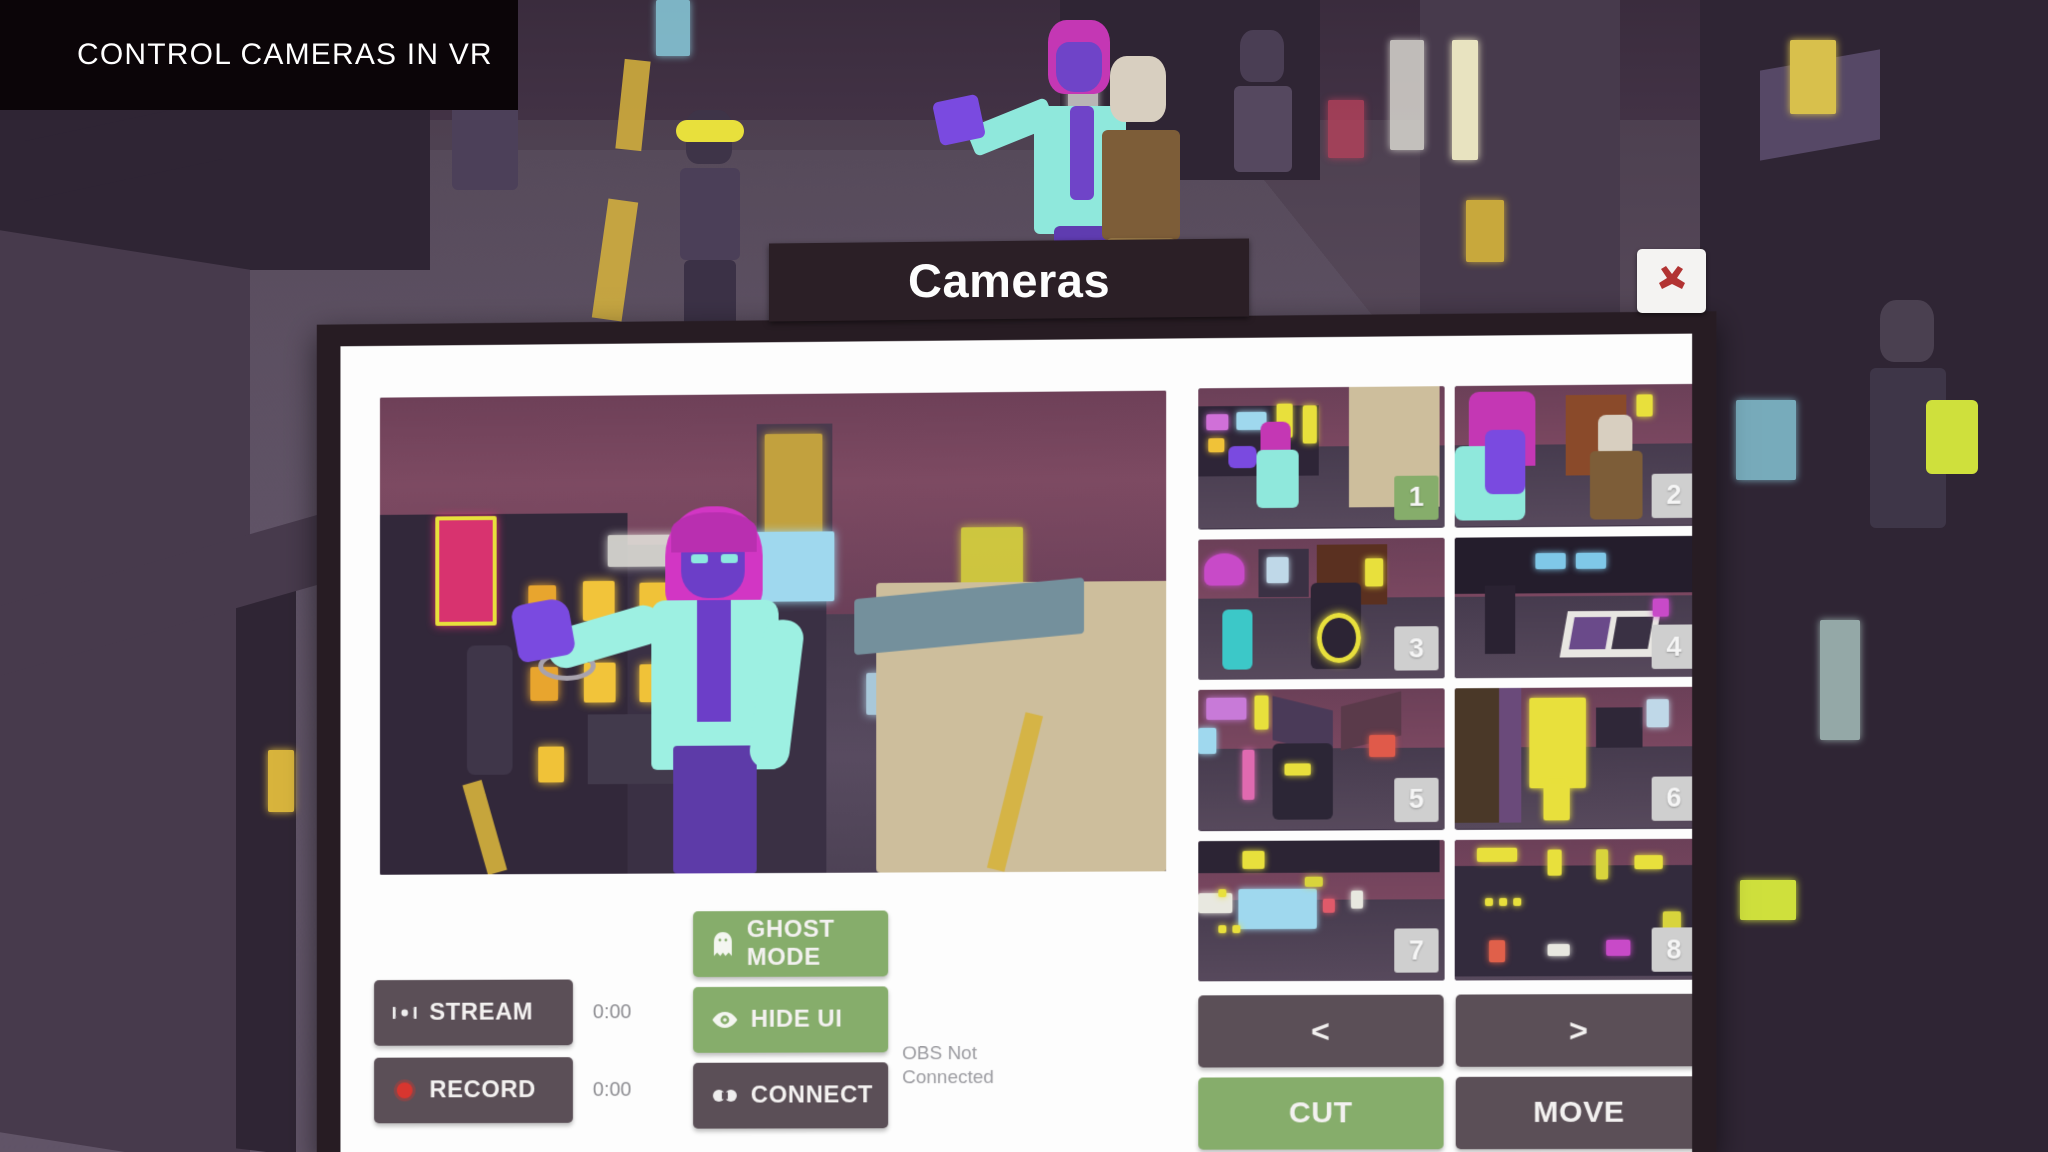 This screenshot has height=1152, width=2048. Describe the element at coordinates (1672, 646) in the screenshot. I see `camera-badge: 4` at that location.